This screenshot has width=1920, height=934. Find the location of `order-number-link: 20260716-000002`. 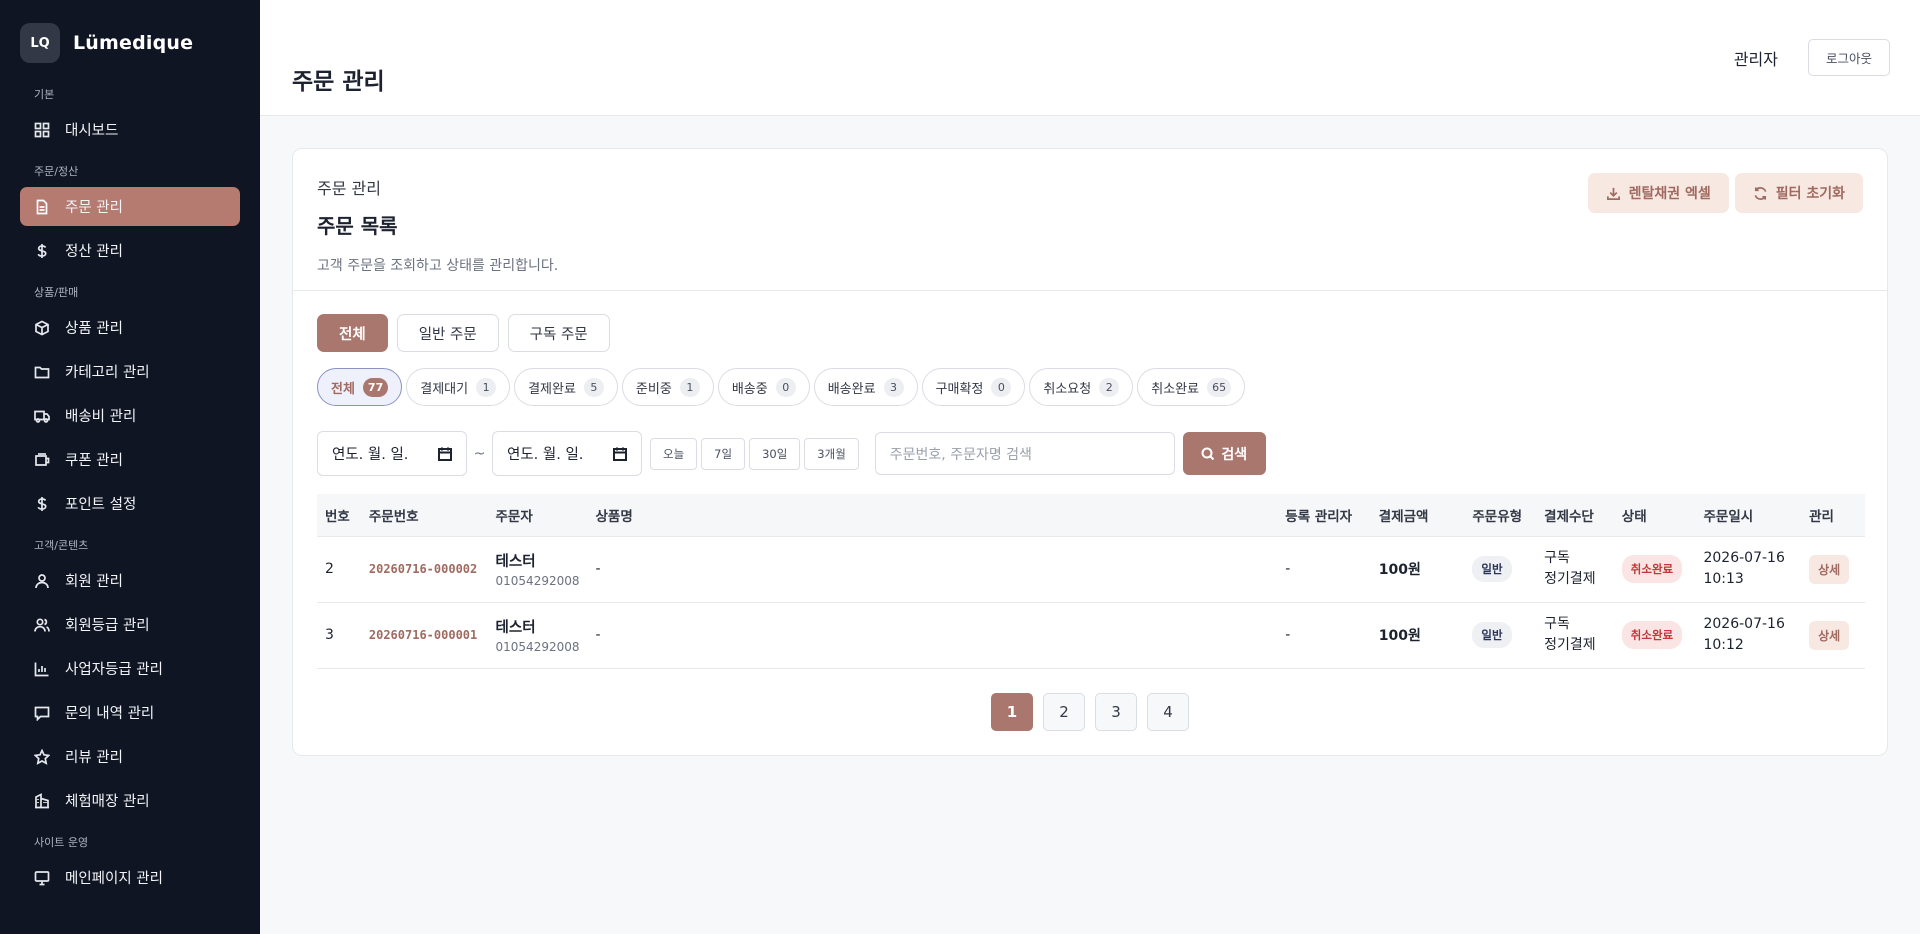

order-number-link: 20260716-000002 is located at coordinates (423, 569).